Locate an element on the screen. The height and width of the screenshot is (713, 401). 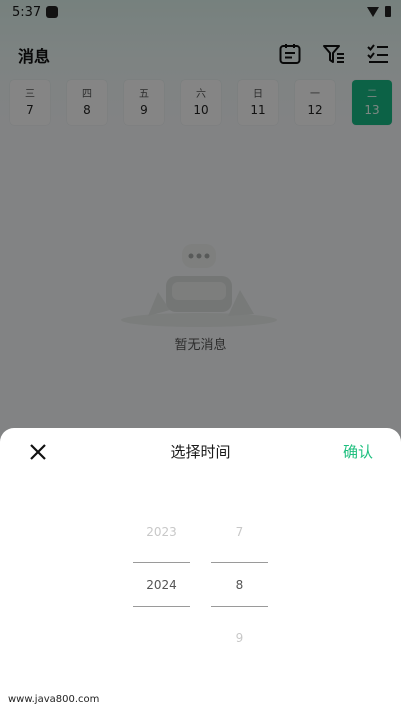
year-selection-bottom-line is located at coordinates (161, 606).